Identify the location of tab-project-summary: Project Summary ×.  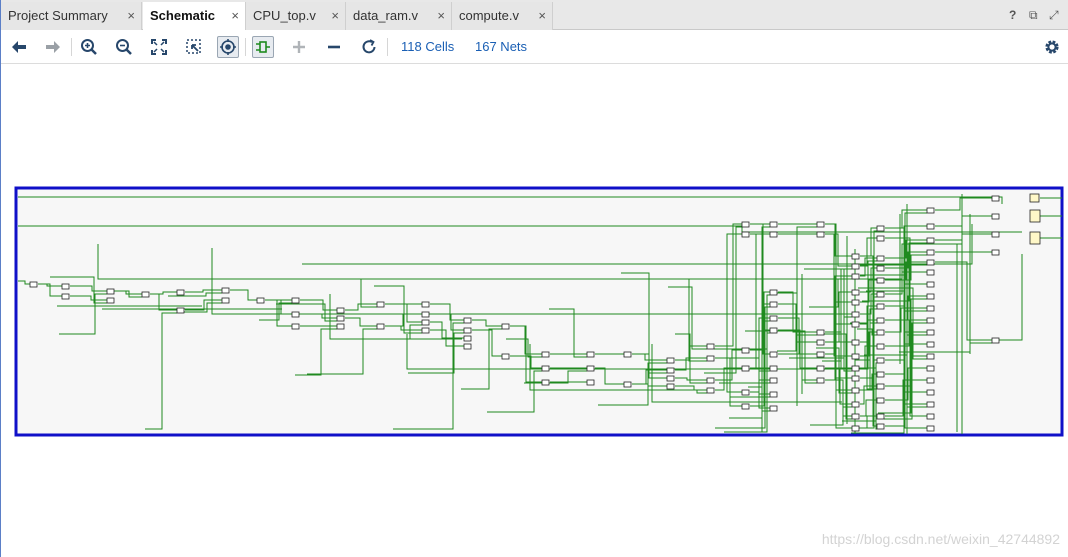
(71, 16).